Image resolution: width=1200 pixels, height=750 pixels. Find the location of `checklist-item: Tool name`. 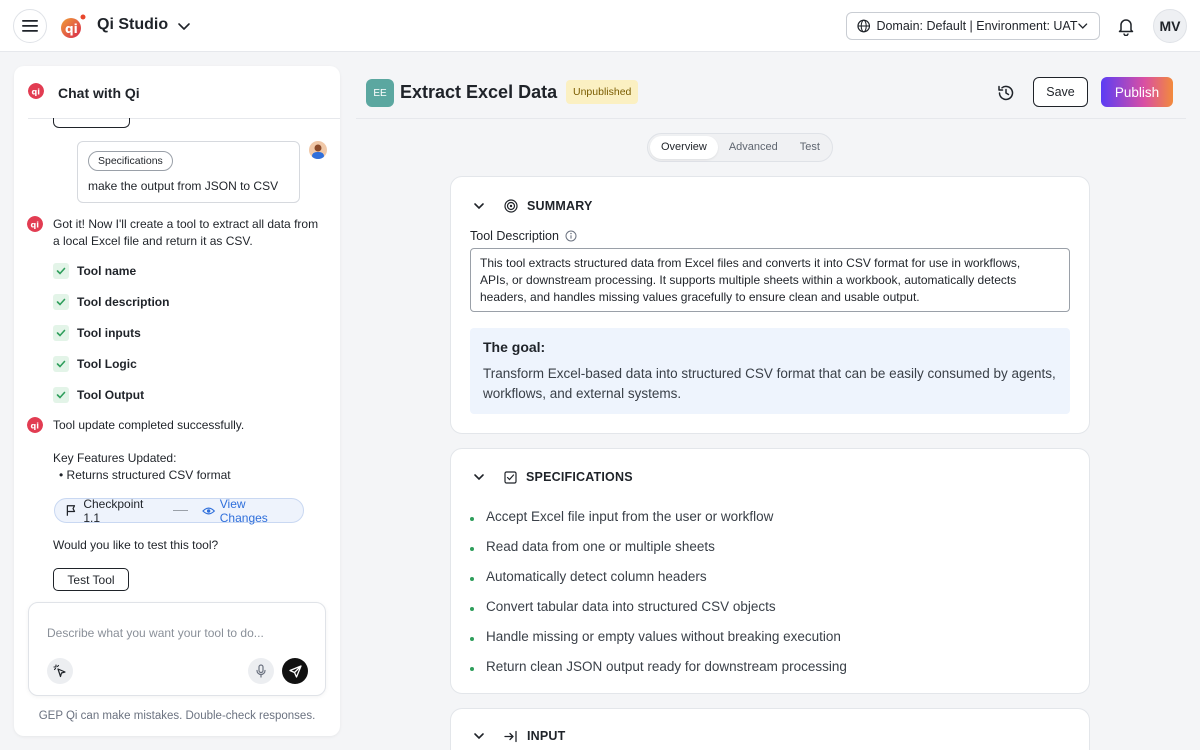

checklist-item: Tool name is located at coordinates (94, 271).